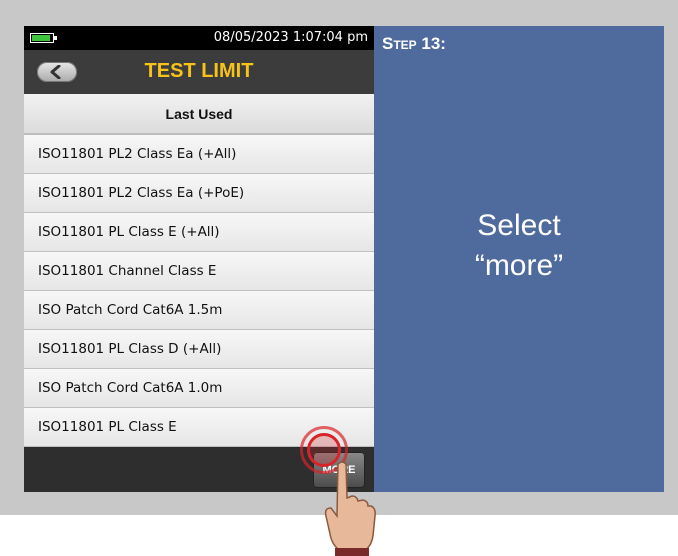 This screenshot has width=678, height=556. Describe the element at coordinates (199, 38) in the screenshot. I see `status-bar: 08/05/2023 1:07:04 pm` at that location.